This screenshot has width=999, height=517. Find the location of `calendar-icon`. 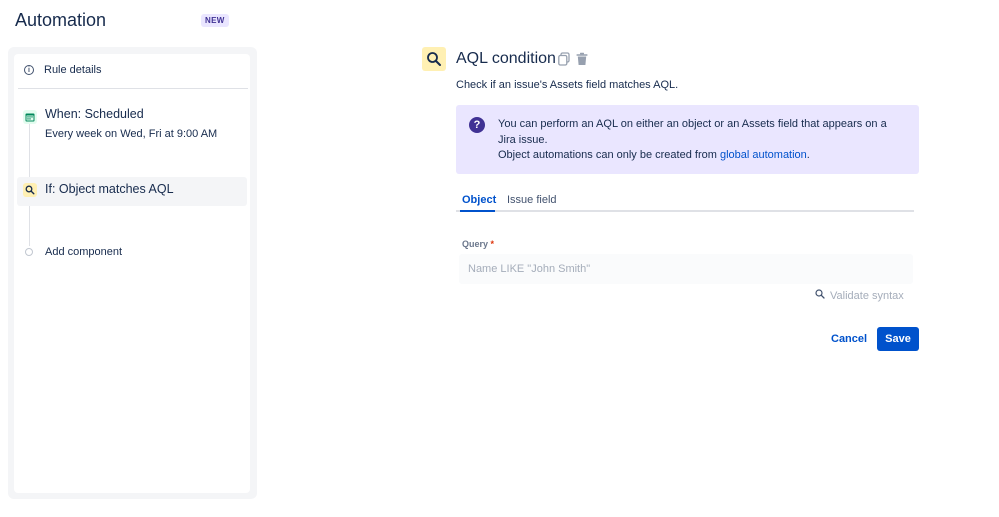

calendar-icon is located at coordinates (30, 117).